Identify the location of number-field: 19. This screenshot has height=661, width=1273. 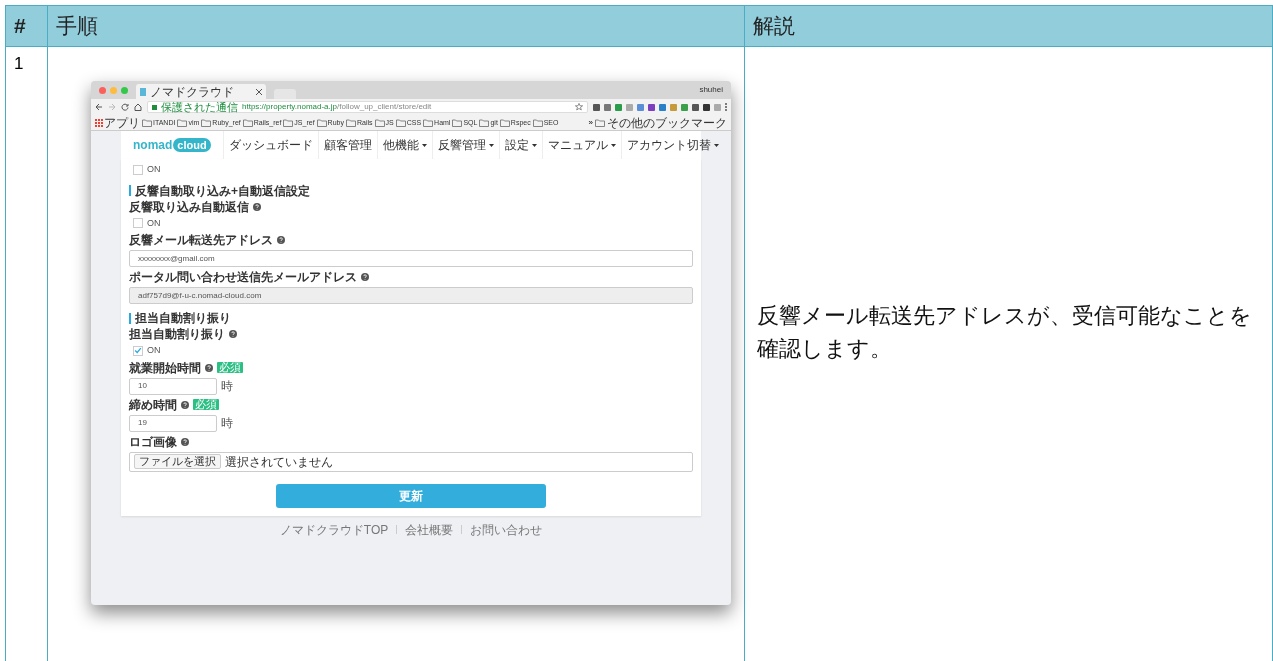
(173, 423).